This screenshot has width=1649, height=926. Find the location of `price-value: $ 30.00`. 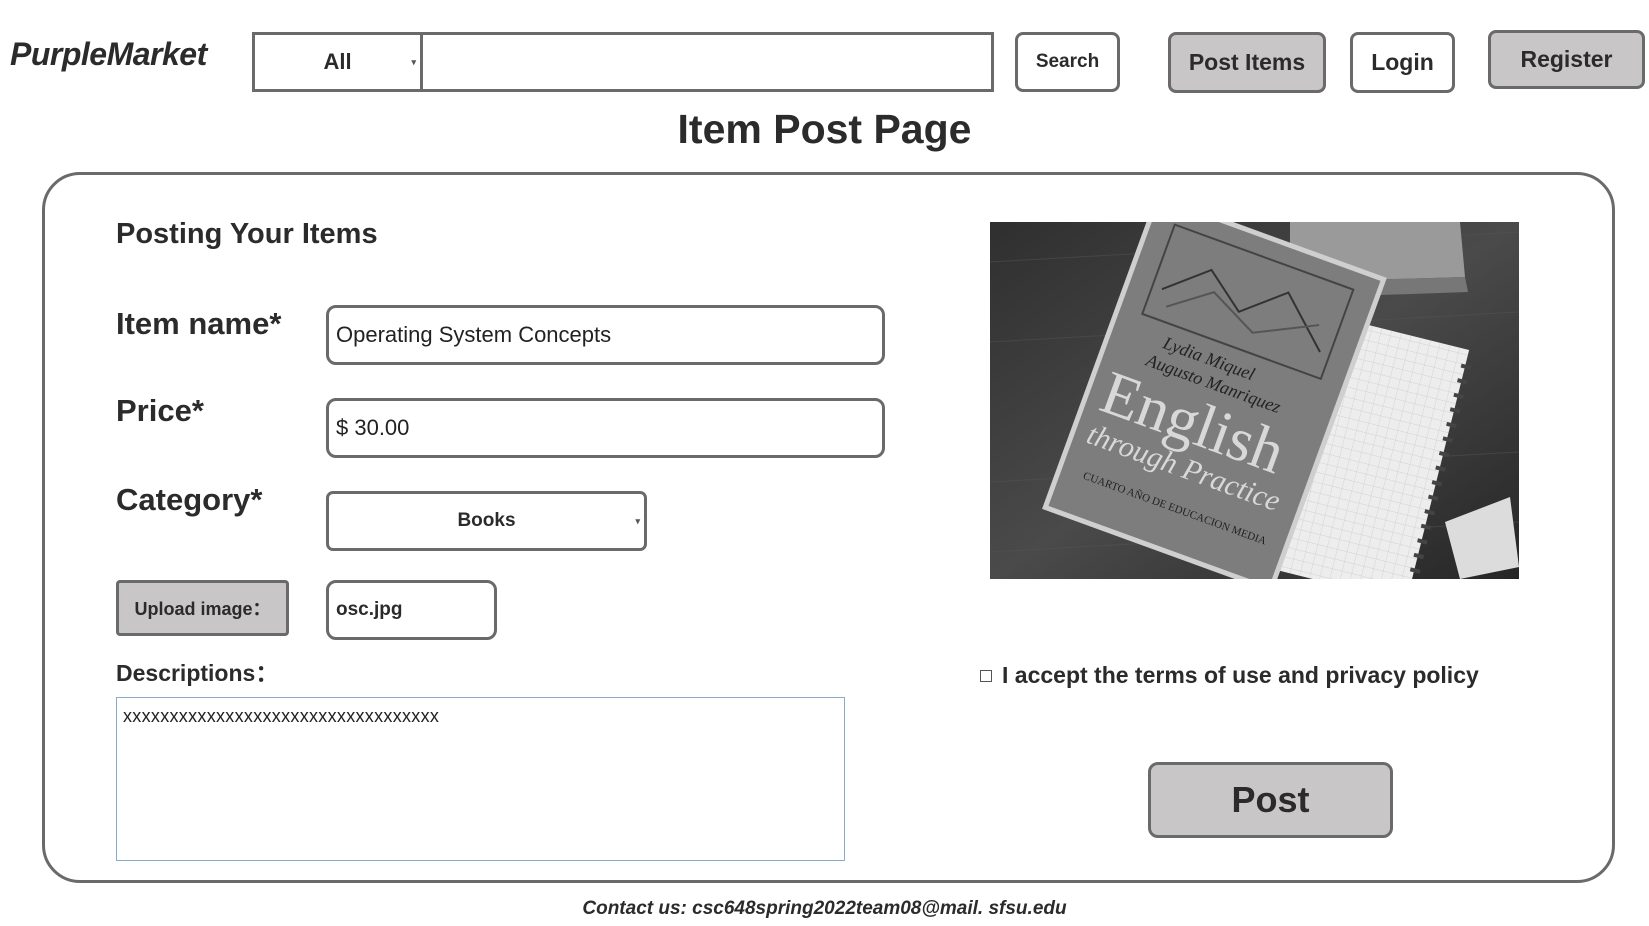

price-value: $ 30.00 is located at coordinates (373, 427).